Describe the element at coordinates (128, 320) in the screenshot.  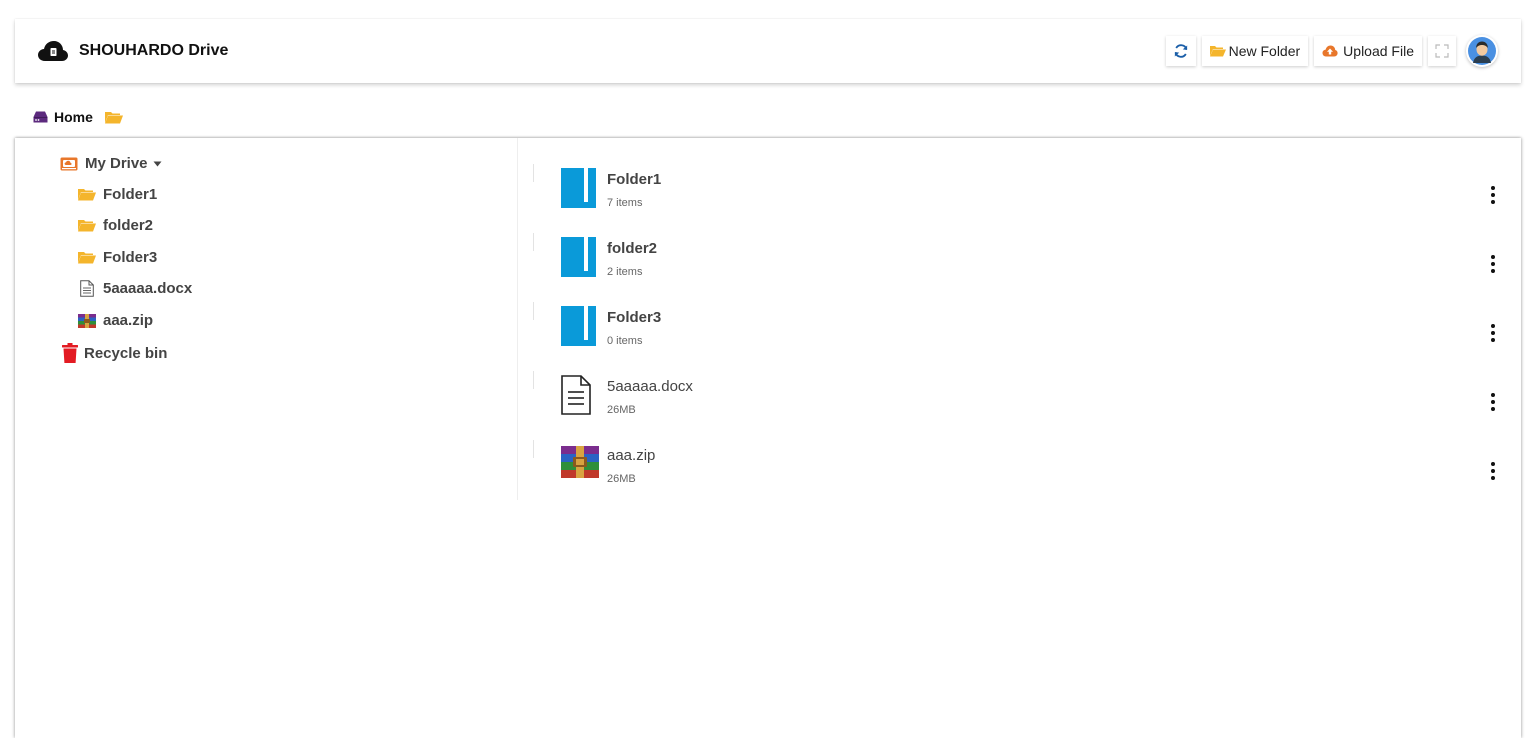
I see `tree-label: aaa.zip` at that location.